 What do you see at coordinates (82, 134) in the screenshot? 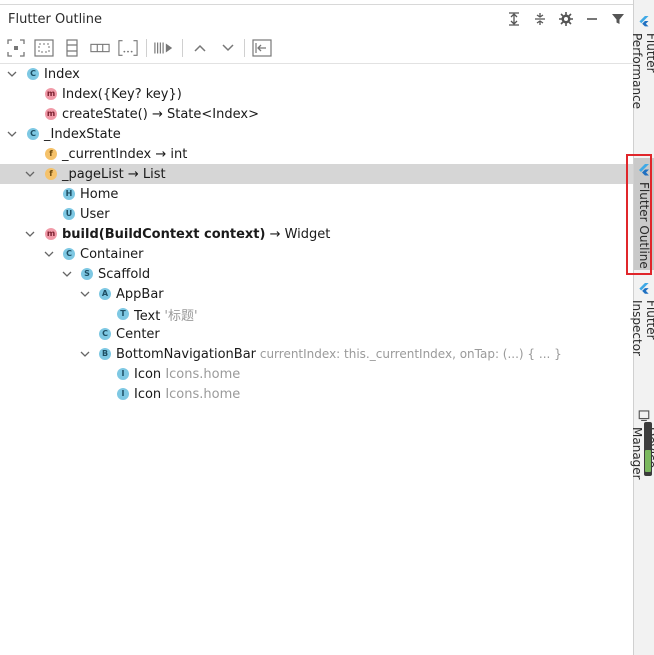
I see `tree-row-label: _IndexState` at bounding box center [82, 134].